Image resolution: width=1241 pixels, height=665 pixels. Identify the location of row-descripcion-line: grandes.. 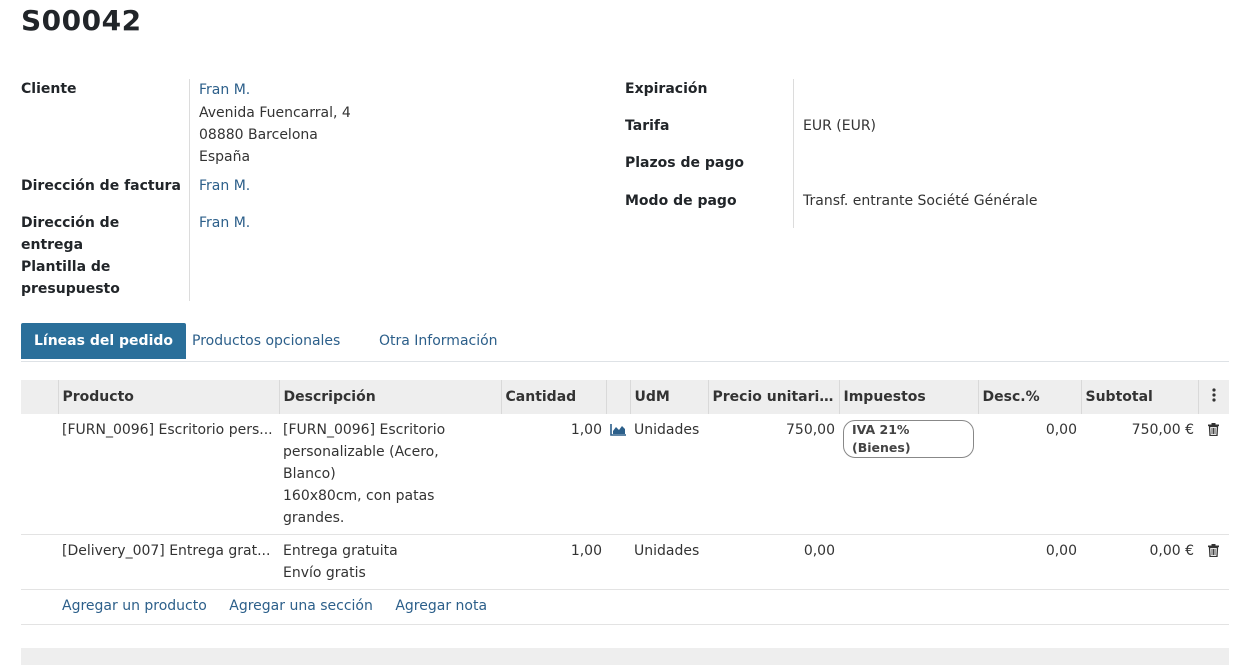
(314, 518).